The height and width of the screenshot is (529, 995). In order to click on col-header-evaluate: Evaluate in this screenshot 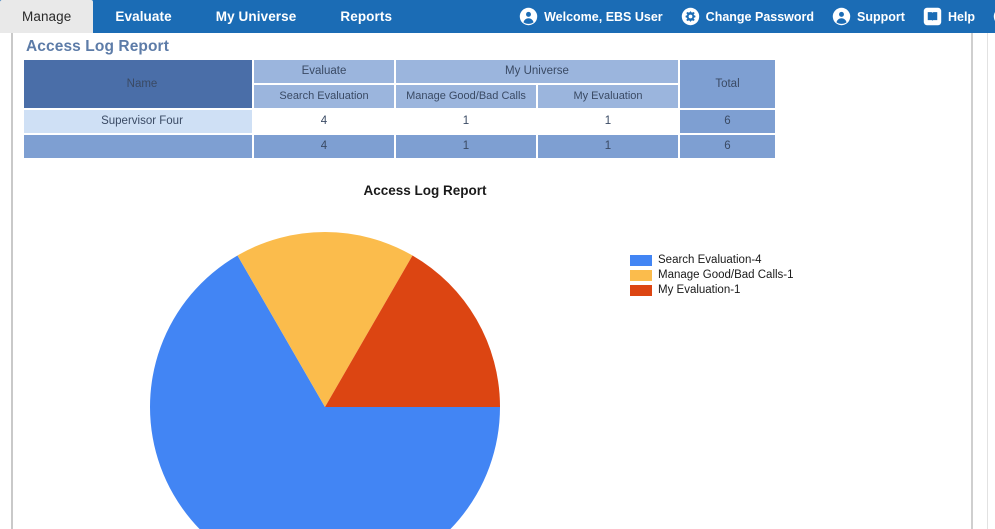, I will do `click(324, 71)`.